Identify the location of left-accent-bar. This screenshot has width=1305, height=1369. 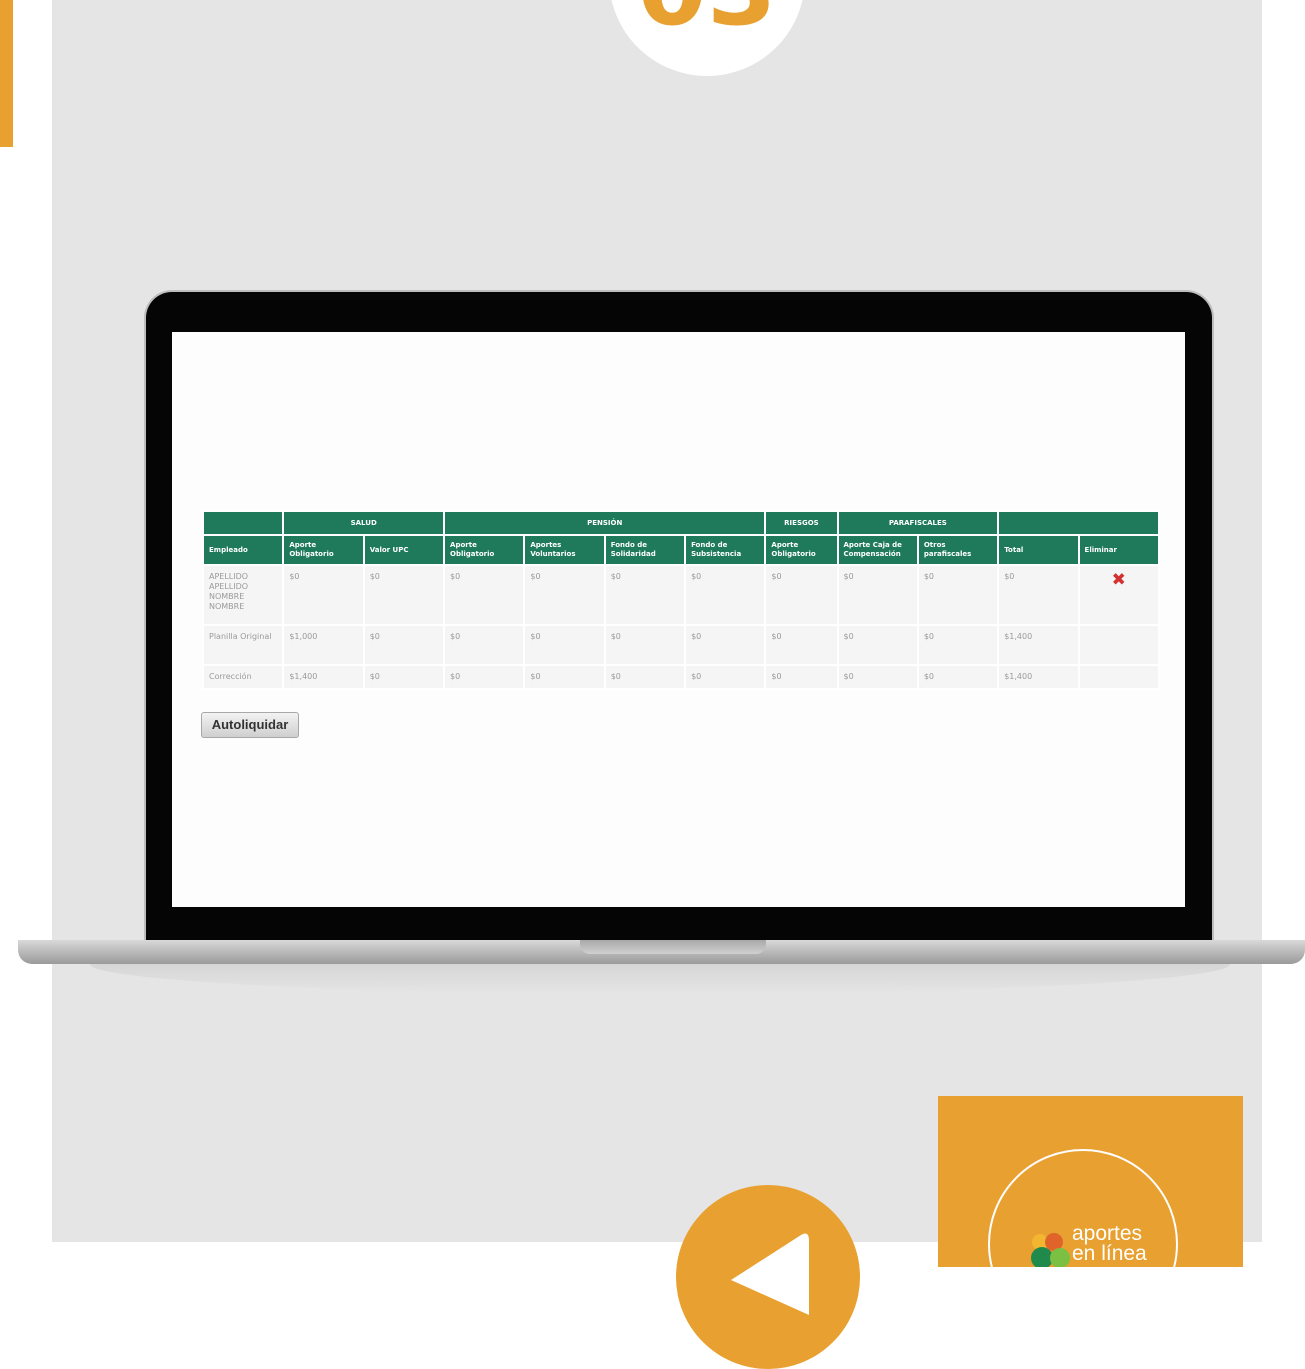
(6, 73).